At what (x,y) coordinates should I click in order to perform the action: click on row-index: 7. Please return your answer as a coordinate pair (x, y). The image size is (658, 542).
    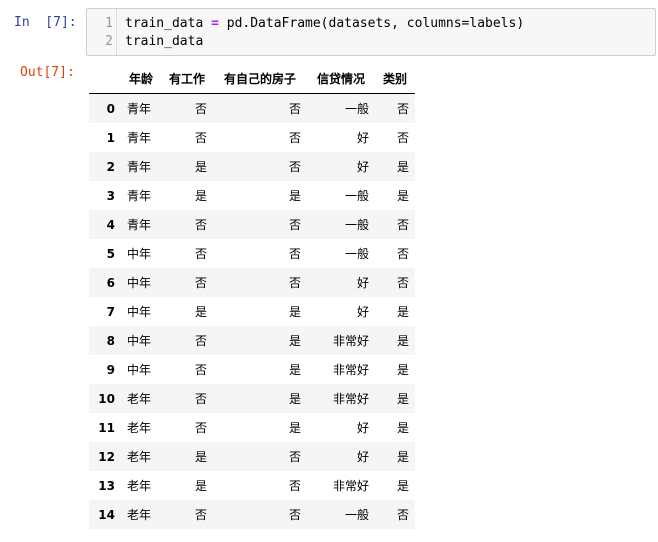
    Looking at the image, I should click on (110, 311).